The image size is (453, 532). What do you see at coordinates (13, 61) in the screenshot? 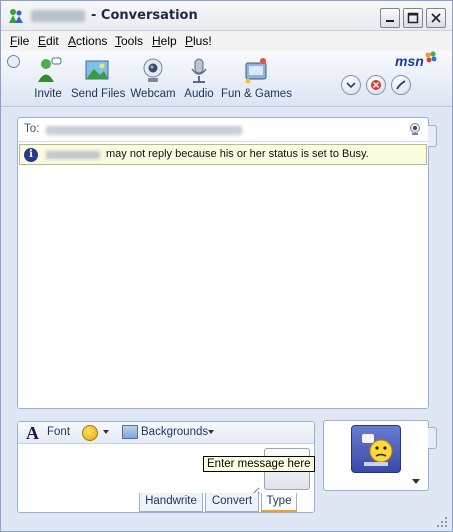
I see `toolbar-options-button` at bounding box center [13, 61].